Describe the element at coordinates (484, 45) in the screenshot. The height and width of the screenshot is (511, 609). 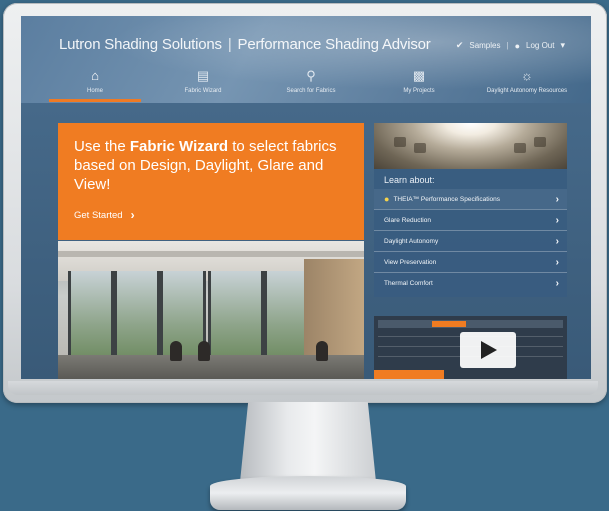
I see `samples-link: Samples` at that location.